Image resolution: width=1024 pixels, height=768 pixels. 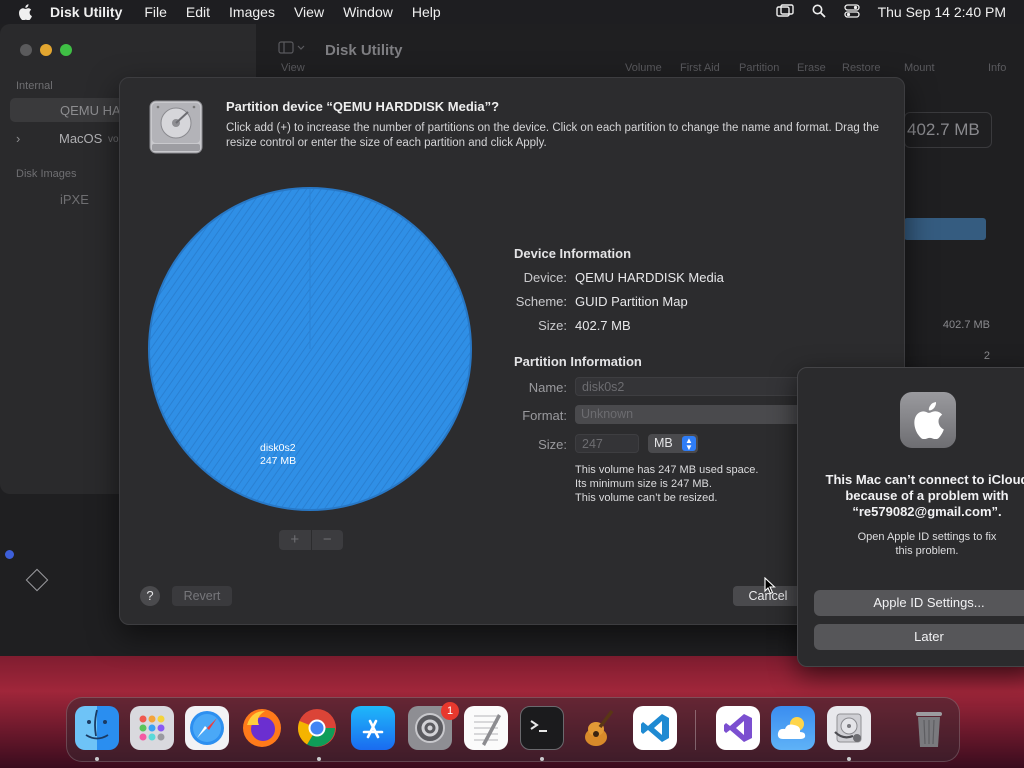 What do you see at coordinates (309, 12) in the screenshot?
I see `menu-view: View` at bounding box center [309, 12].